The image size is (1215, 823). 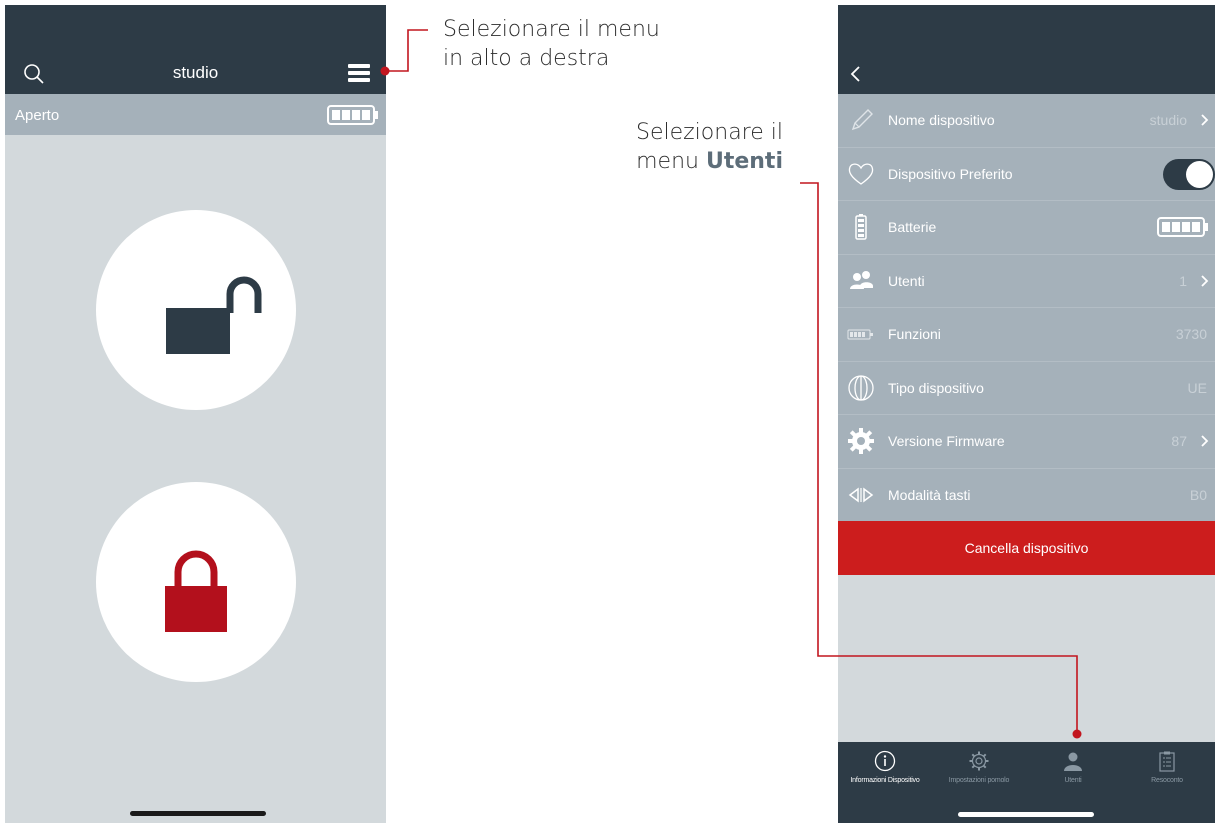 What do you see at coordinates (885, 761) in the screenshot?
I see `info-icon` at bounding box center [885, 761].